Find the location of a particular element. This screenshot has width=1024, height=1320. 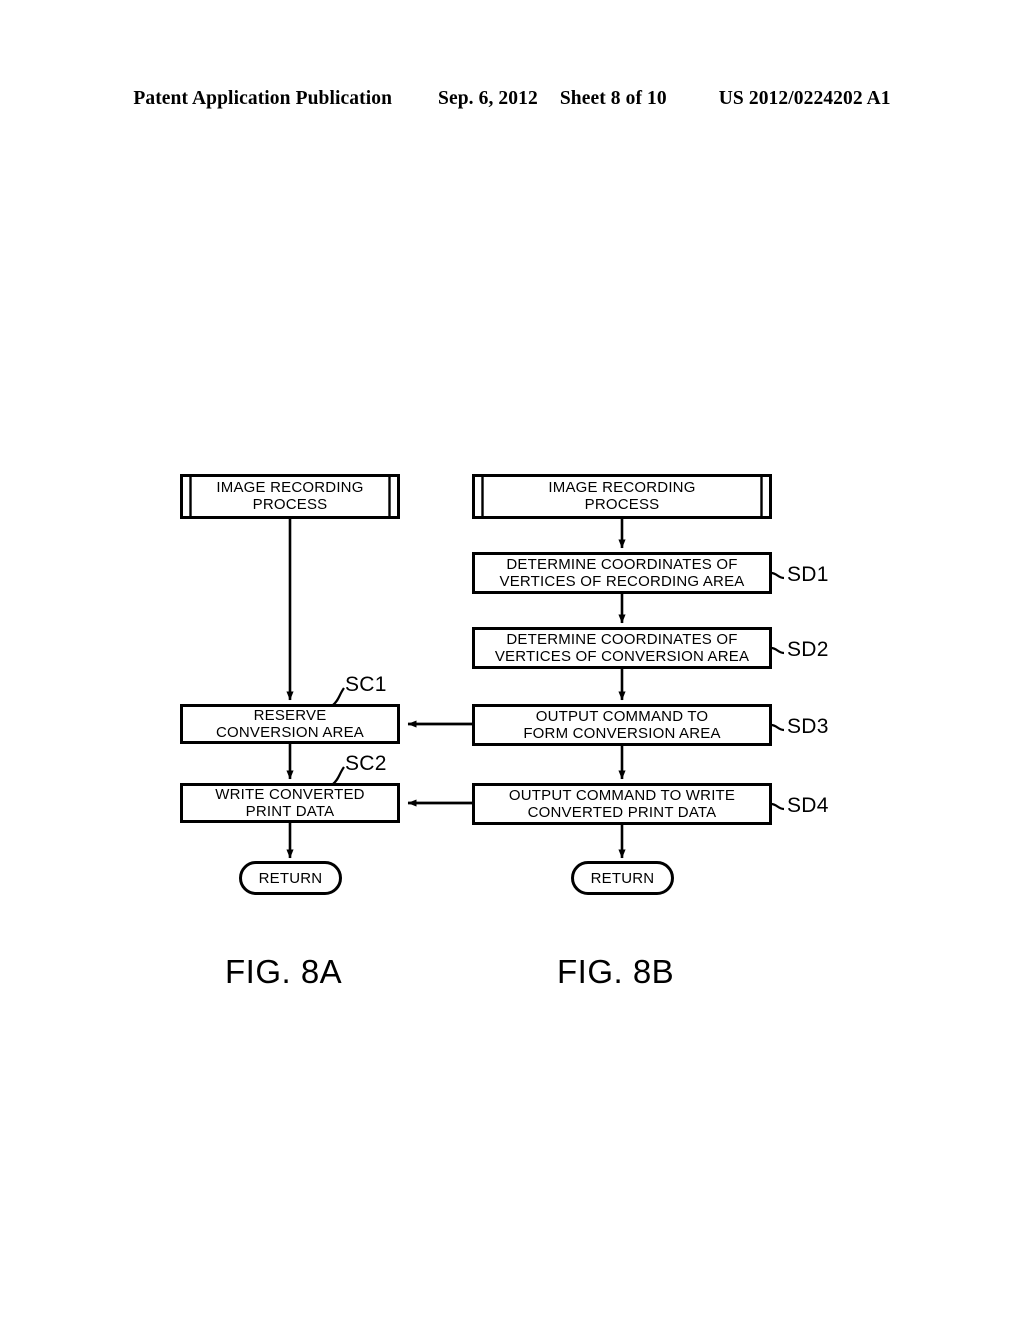

node-a-start-label: IMAGE RECORDING PROCESS is located at coordinates (290, 496).